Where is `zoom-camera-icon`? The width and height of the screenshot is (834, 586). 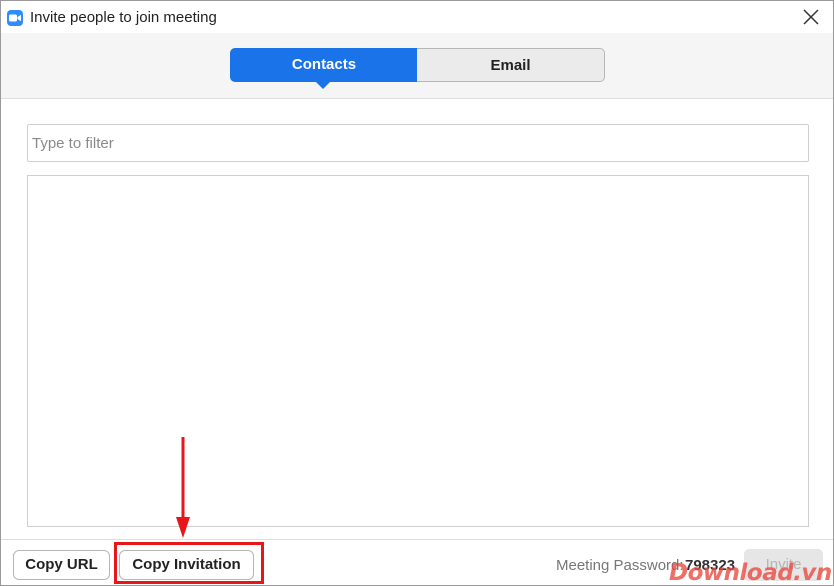 zoom-camera-icon is located at coordinates (15, 18).